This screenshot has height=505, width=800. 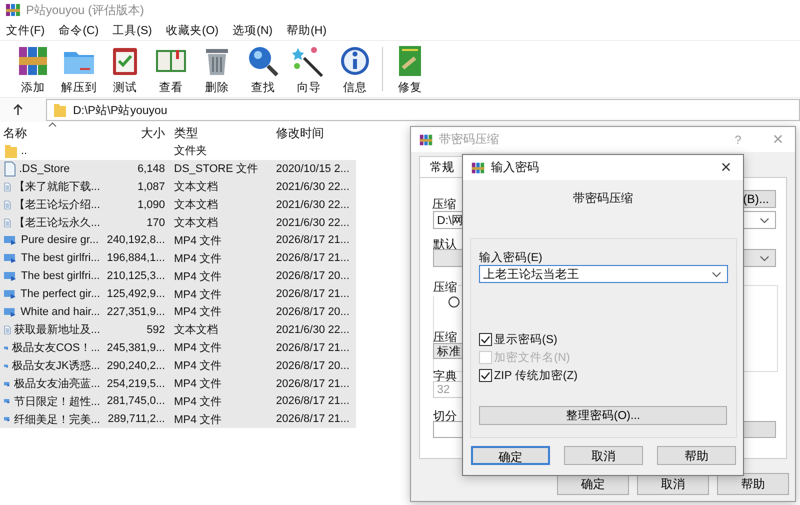 What do you see at coordinates (192, 30) in the screenshot?
I see `menu-item: 收藏夹(O)` at bounding box center [192, 30].